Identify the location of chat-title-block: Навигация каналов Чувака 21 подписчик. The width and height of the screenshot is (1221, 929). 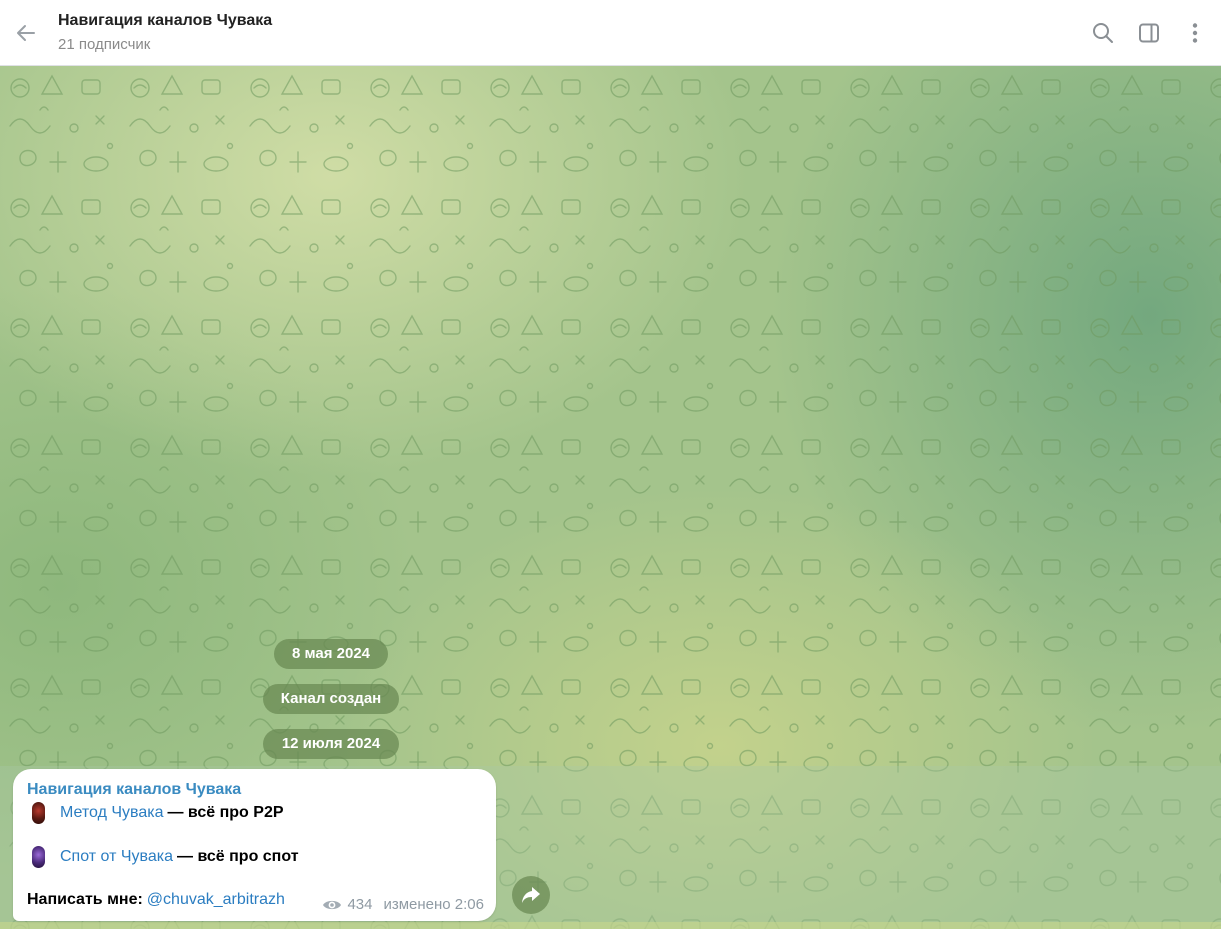
(165, 32).